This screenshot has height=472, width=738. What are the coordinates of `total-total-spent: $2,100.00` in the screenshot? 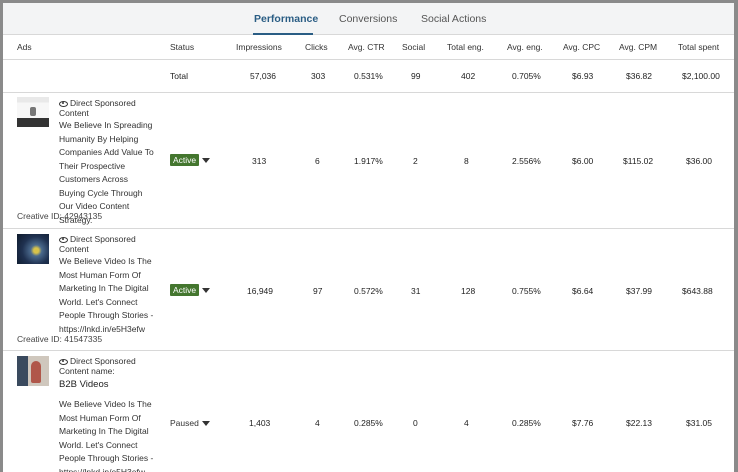 It's located at (701, 76).